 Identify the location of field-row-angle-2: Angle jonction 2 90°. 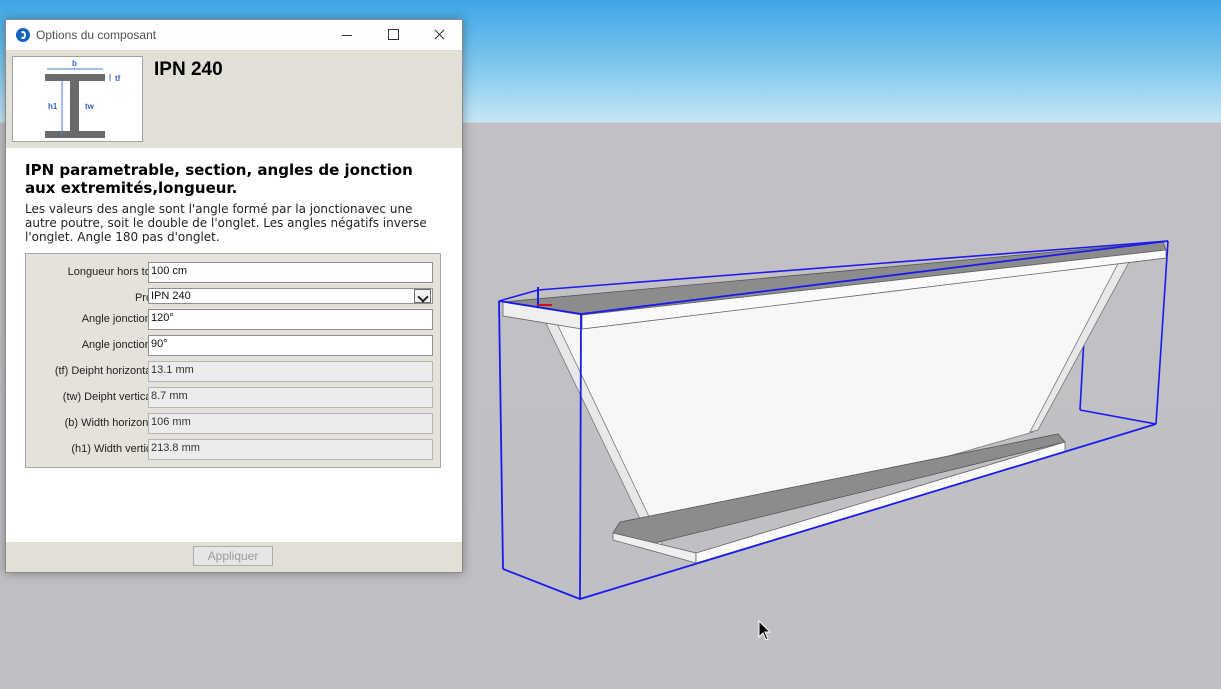
(234, 346).